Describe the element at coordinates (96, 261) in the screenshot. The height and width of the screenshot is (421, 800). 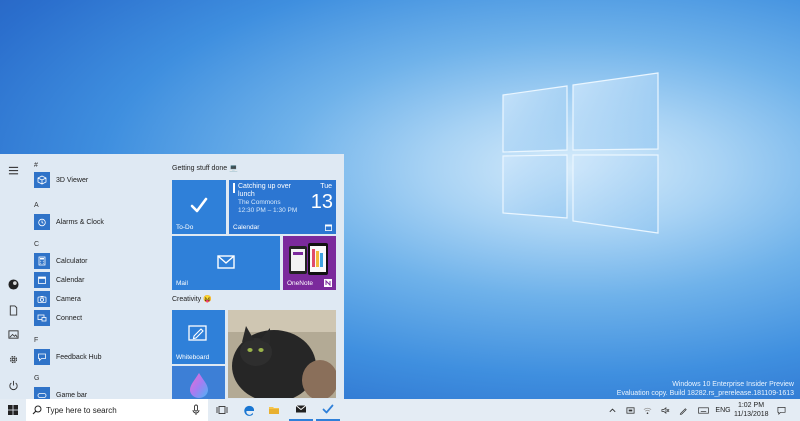
I see `app-list-item-calculator: Calculator` at that location.